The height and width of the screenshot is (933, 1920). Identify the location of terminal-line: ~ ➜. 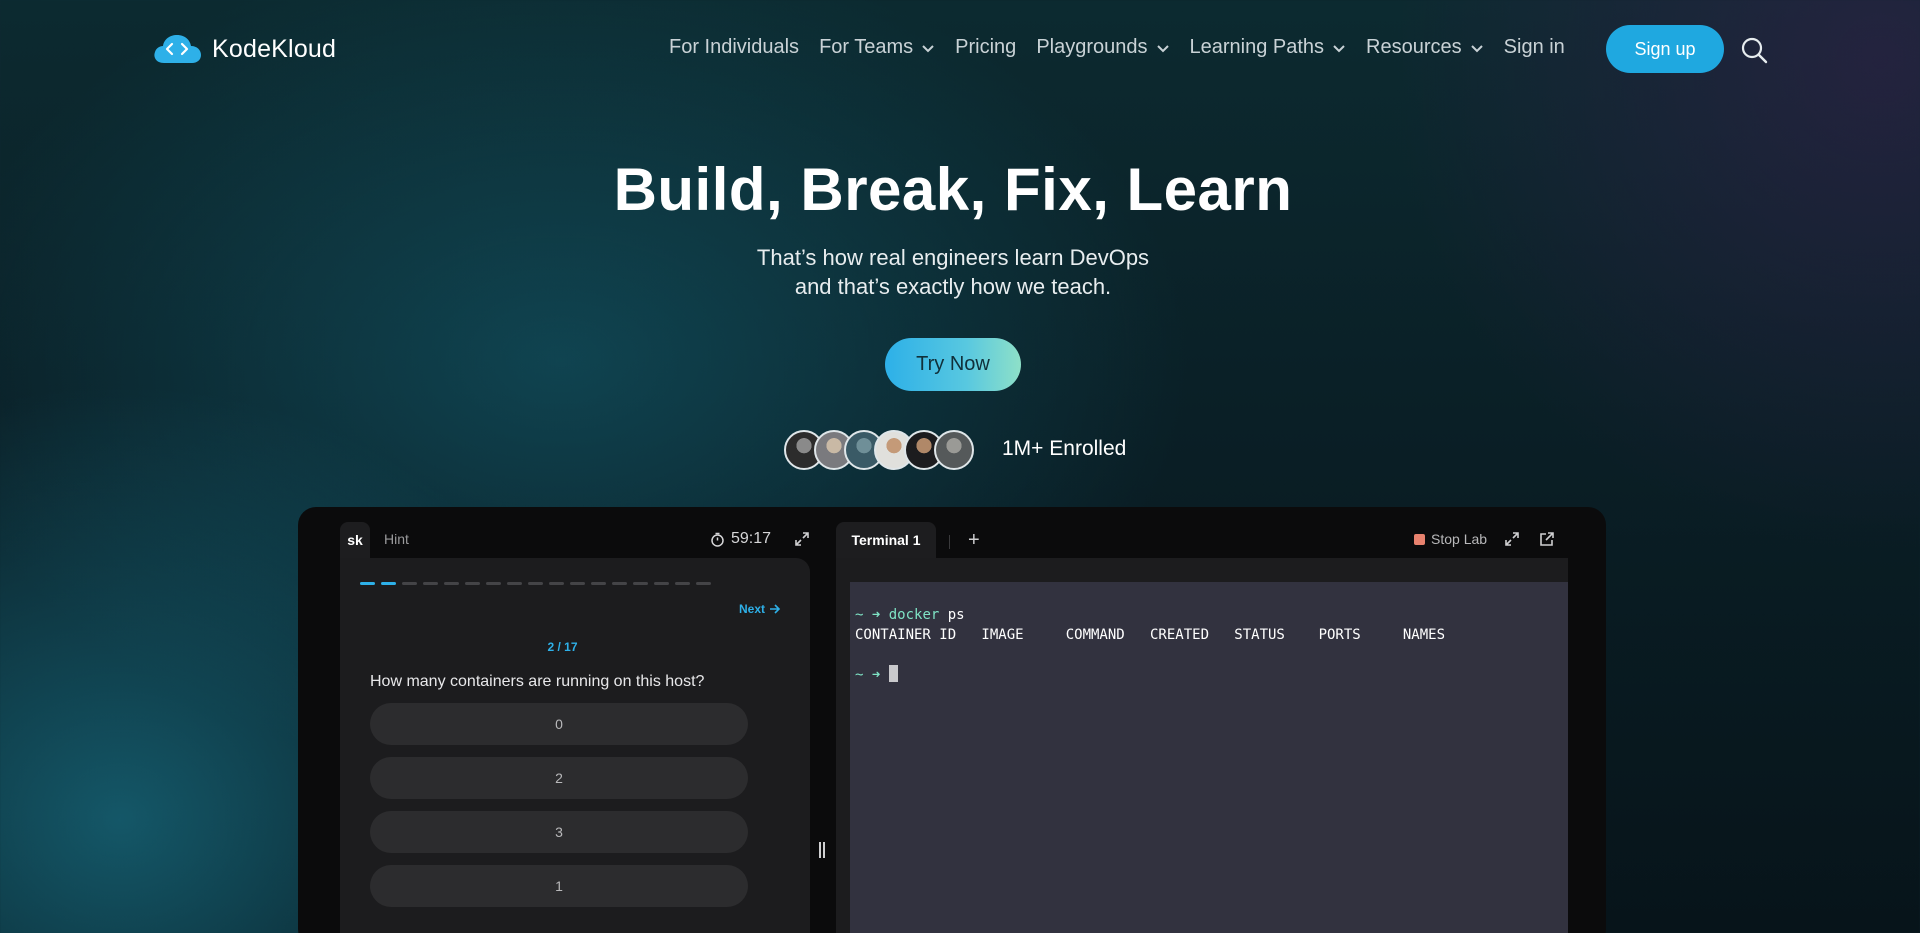
(1209, 675).